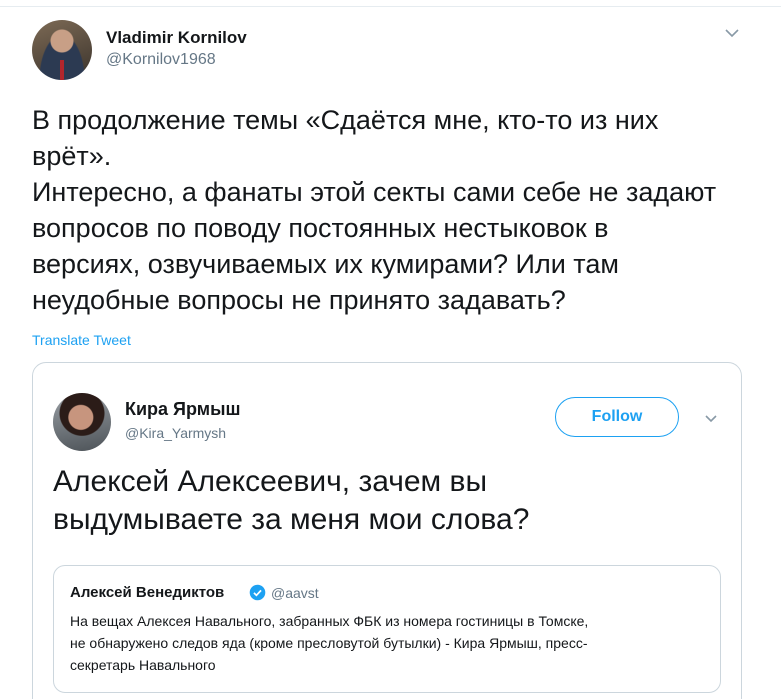  Describe the element at coordinates (390, 6) in the screenshot. I see `divider` at that location.